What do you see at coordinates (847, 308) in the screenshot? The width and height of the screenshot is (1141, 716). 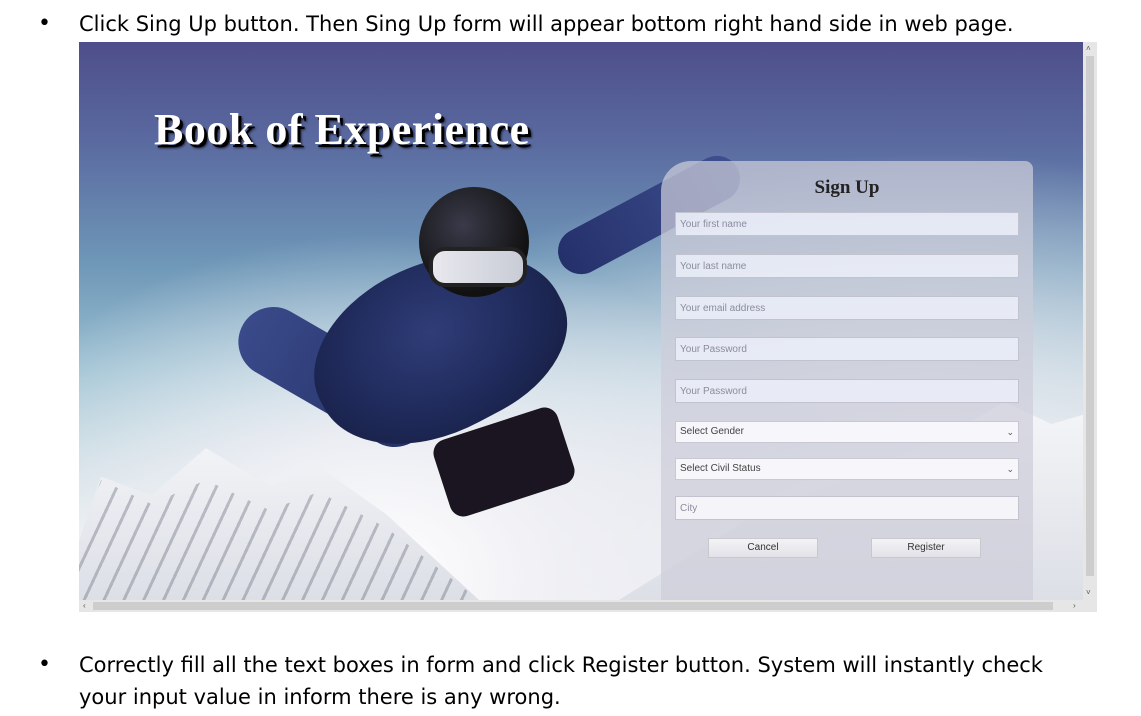 I see `email-input` at bounding box center [847, 308].